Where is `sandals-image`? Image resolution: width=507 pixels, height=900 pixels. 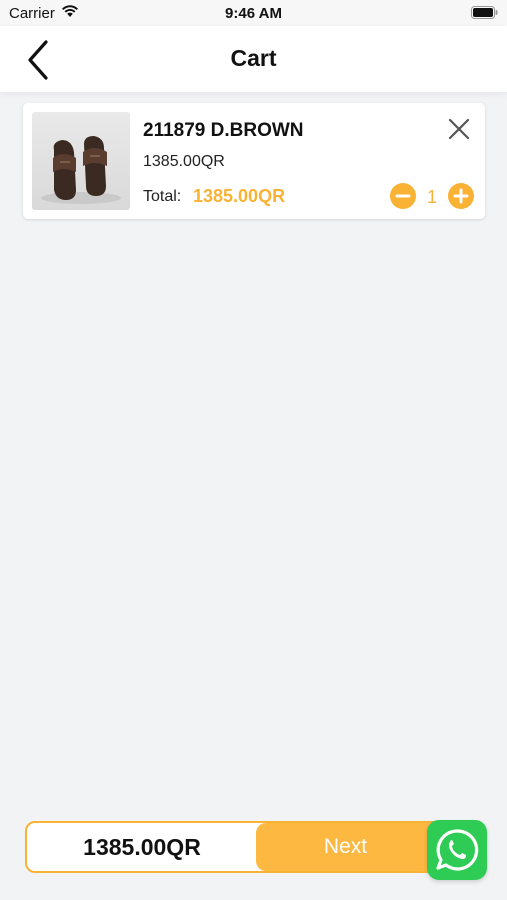
sandals-image is located at coordinates (81, 170).